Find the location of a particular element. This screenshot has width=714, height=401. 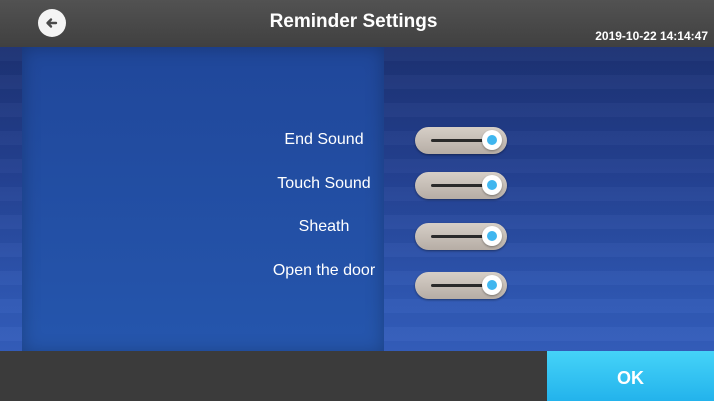

toggle-sheath is located at coordinates (461, 236).